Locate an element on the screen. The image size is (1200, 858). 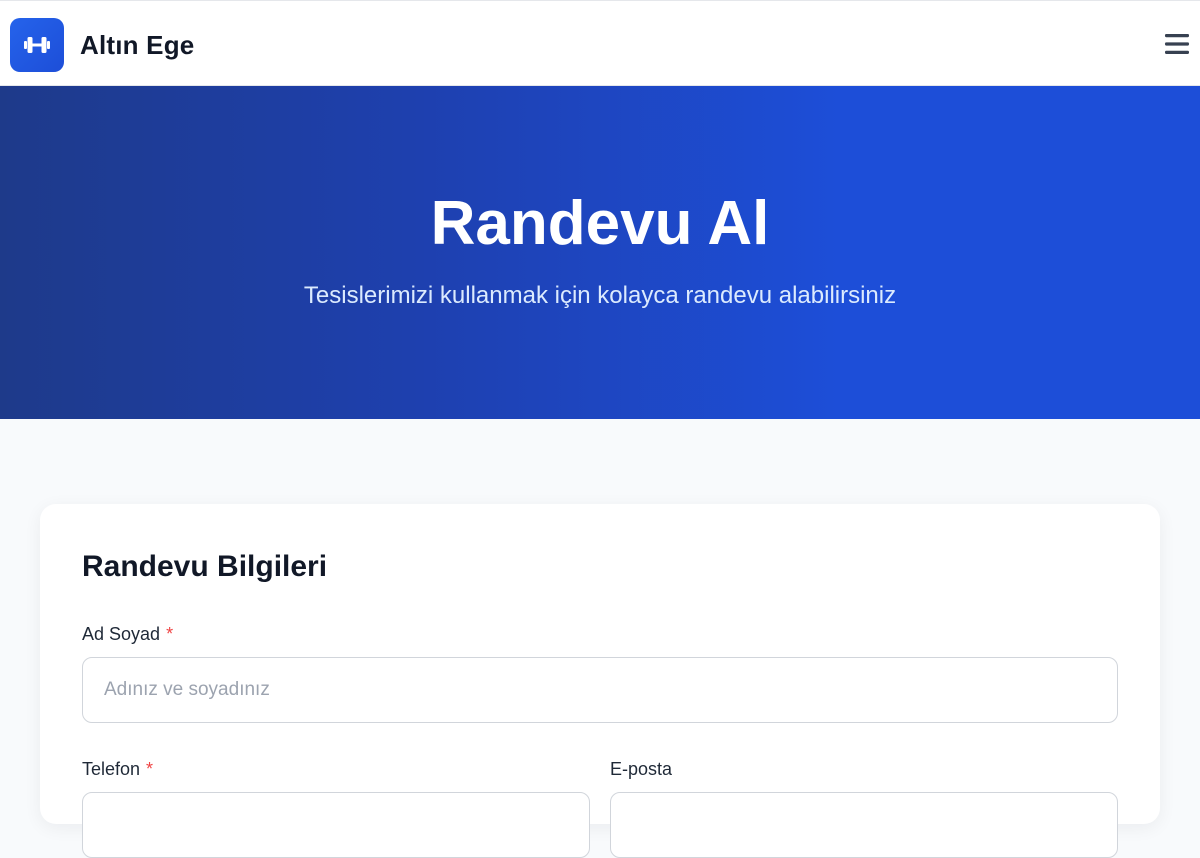
brand: Altın Ege is located at coordinates (102, 45).